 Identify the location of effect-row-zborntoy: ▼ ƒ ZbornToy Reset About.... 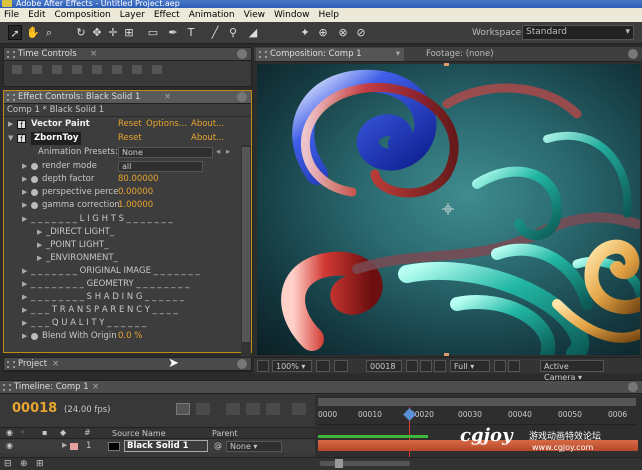
(124, 138).